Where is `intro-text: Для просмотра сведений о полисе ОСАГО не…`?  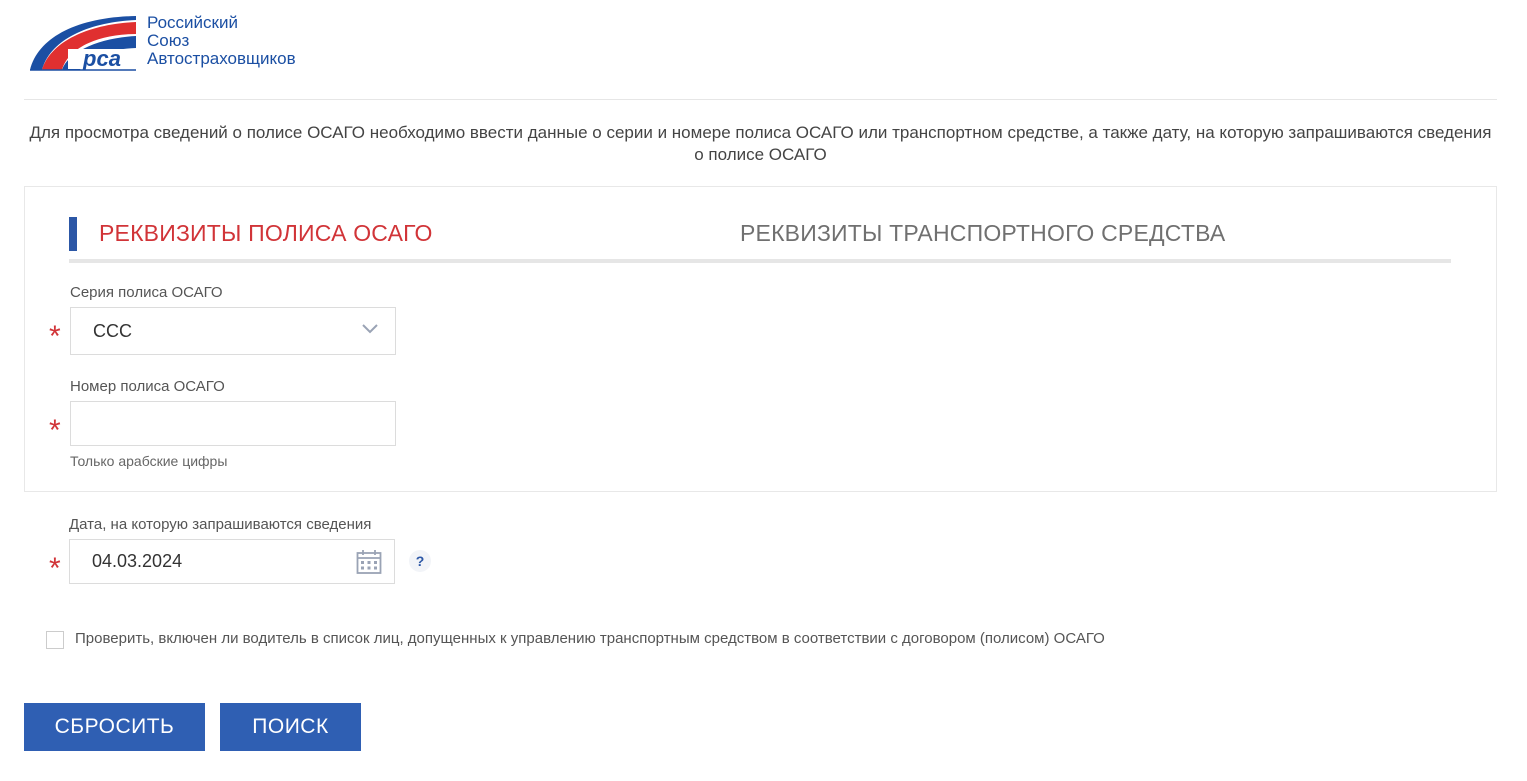 intro-text: Для просмотра сведений о полисе ОСАГО не… is located at coordinates (760, 143).